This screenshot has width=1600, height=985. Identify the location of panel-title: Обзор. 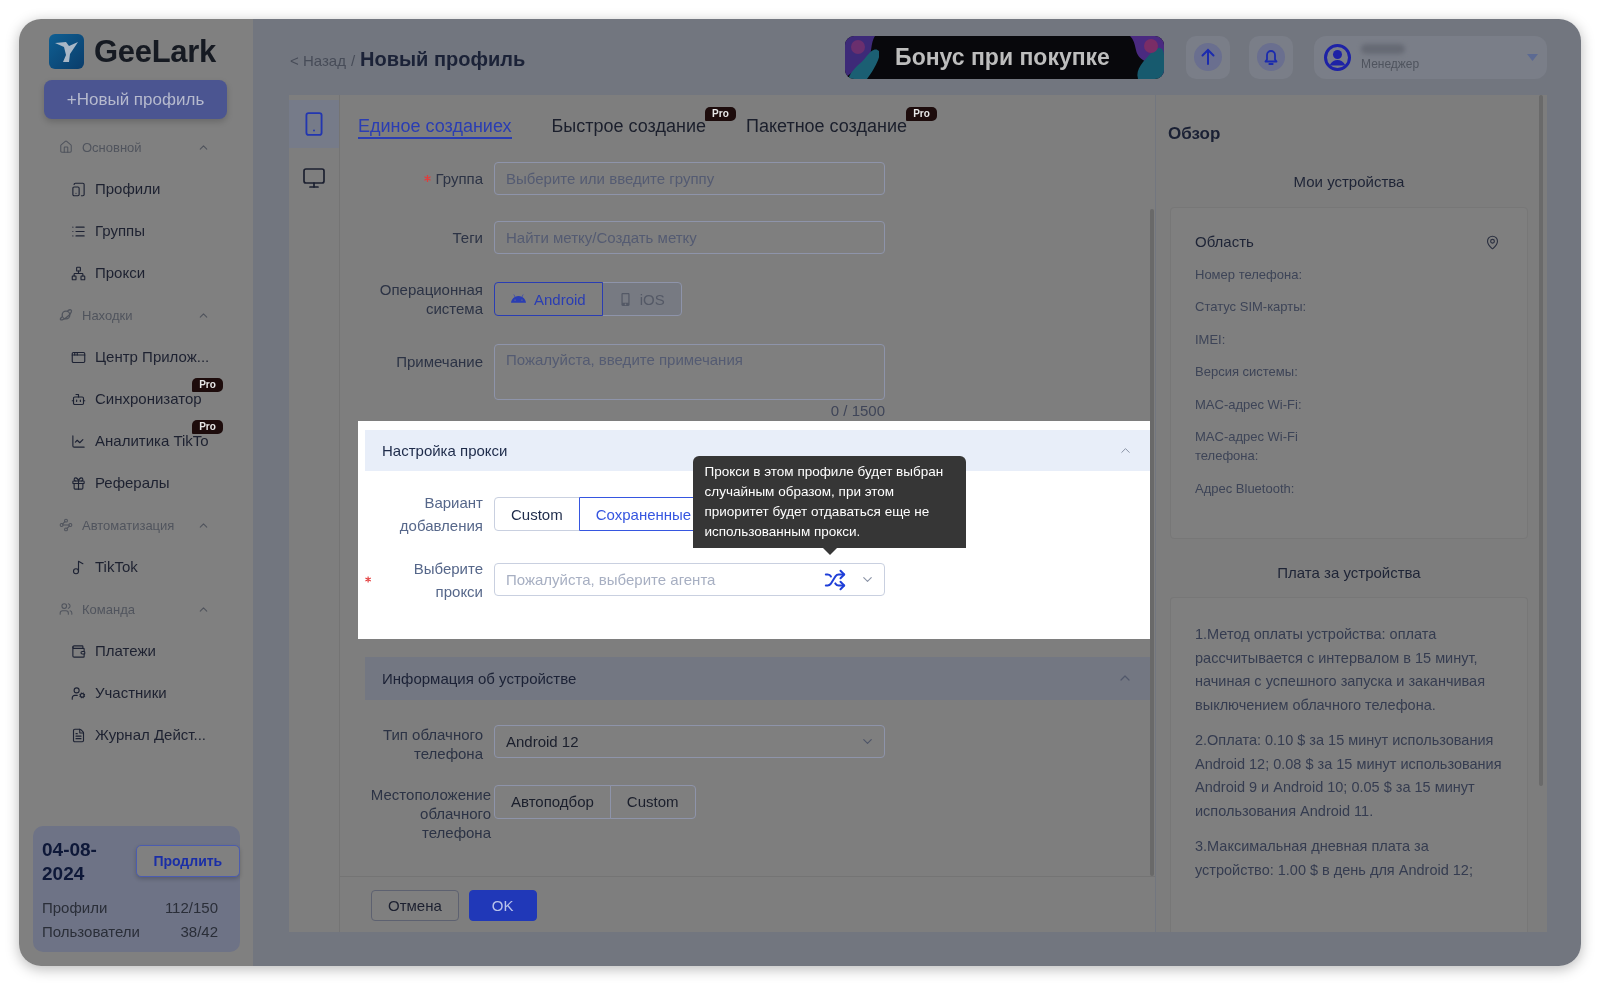
(1195, 134).